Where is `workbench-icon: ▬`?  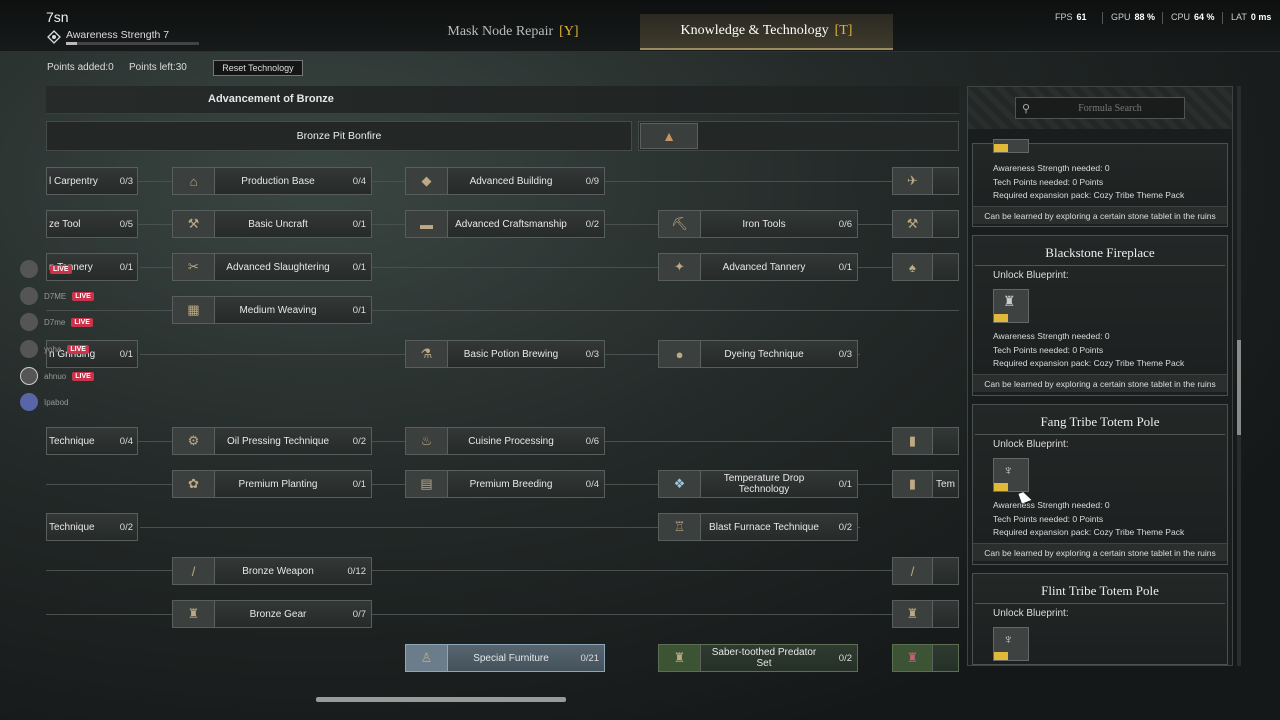
workbench-icon: ▬ is located at coordinates (427, 224).